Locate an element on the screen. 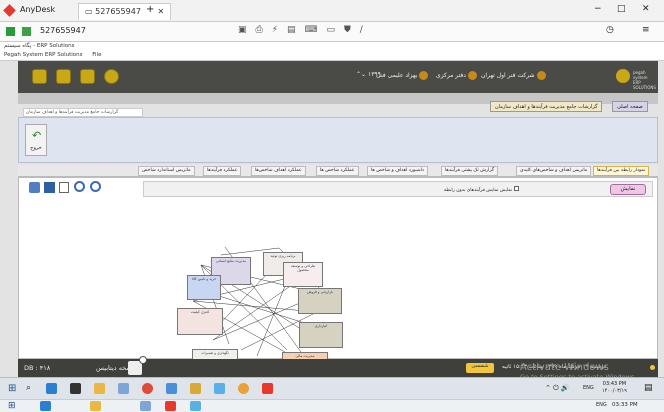 This screenshot has height=412, width=664. tab-goals-performance: عملکرد اهداف شاخص‌ها is located at coordinates (278, 171).